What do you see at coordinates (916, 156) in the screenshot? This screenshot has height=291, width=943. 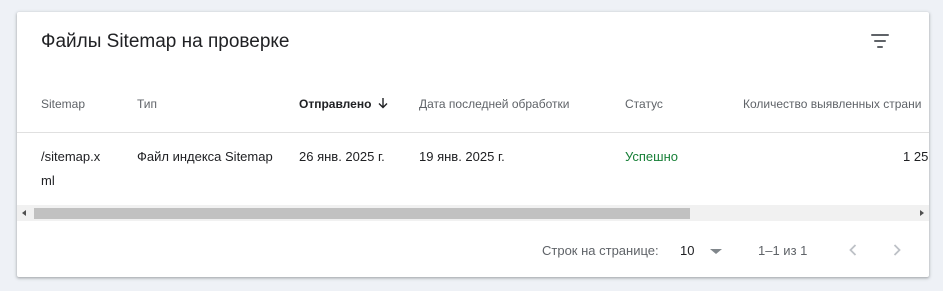 I see `cell-discovered-pages: 1 25` at bounding box center [916, 156].